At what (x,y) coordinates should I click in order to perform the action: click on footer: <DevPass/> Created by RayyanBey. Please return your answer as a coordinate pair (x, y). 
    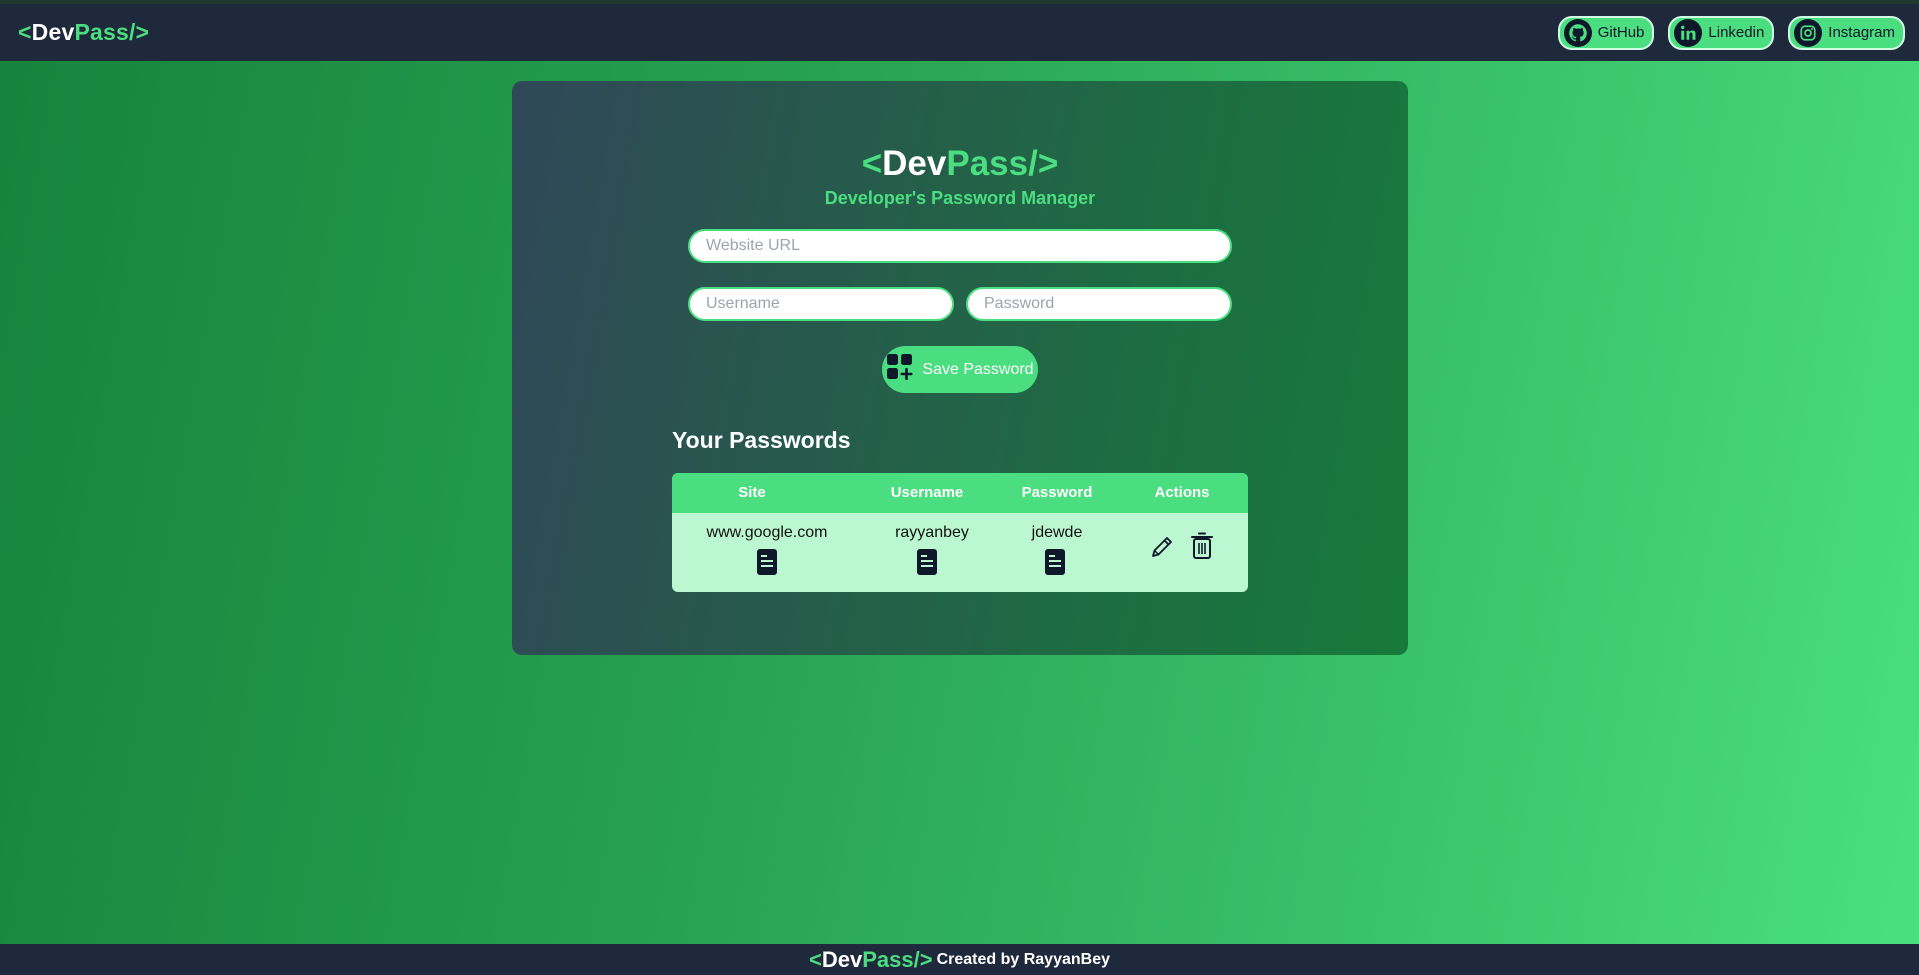
    Looking at the image, I should click on (959, 959).